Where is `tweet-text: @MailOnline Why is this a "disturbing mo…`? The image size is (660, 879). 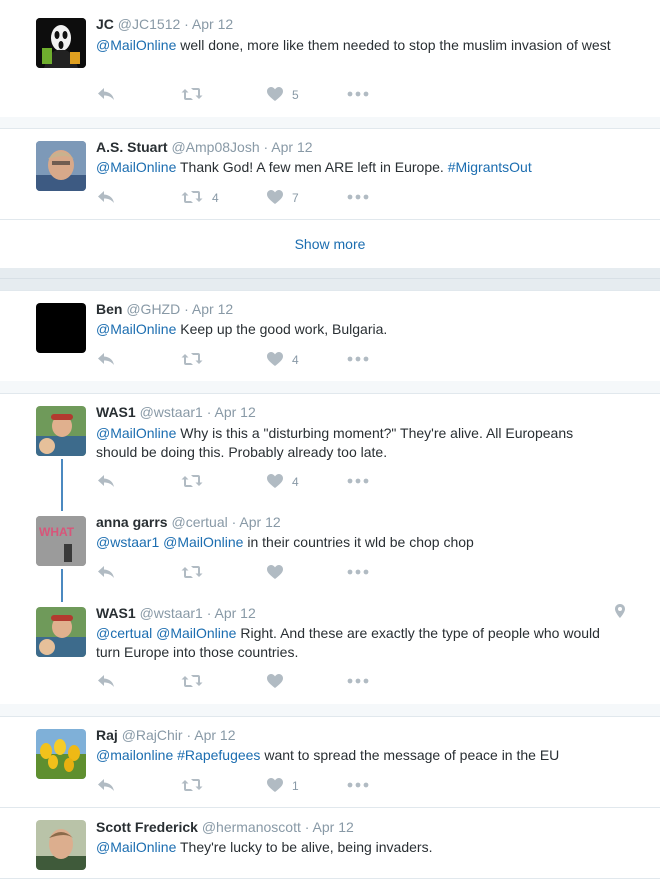 tweet-text: @MailOnline Why is this a "disturbing mo… is located at coordinates (335, 442).